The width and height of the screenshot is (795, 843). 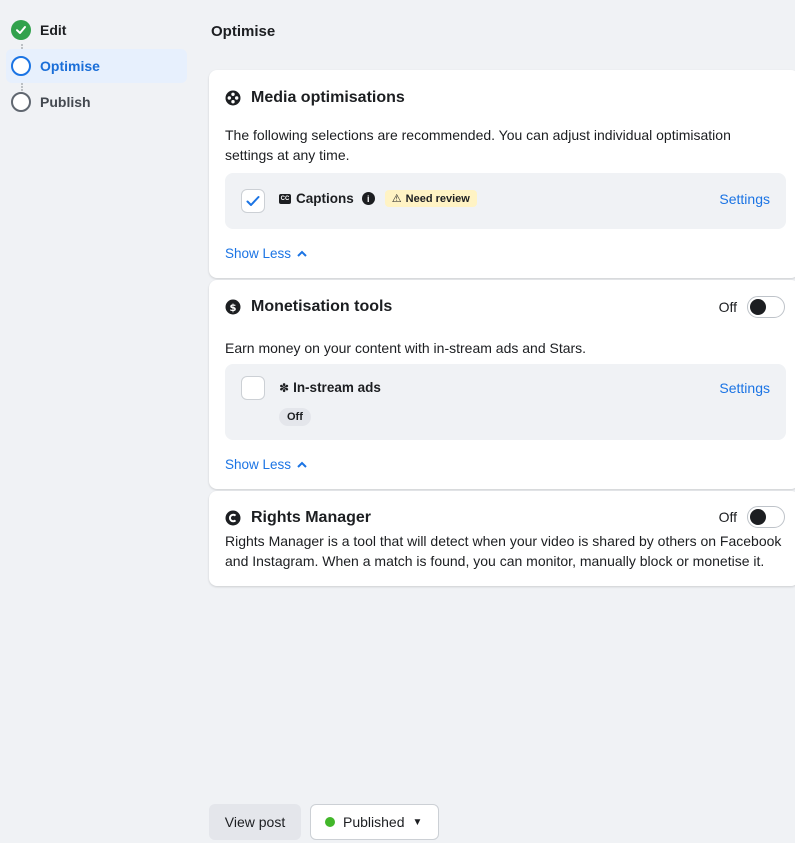 I want to click on view-post-button: View post, so click(x=255, y=822).